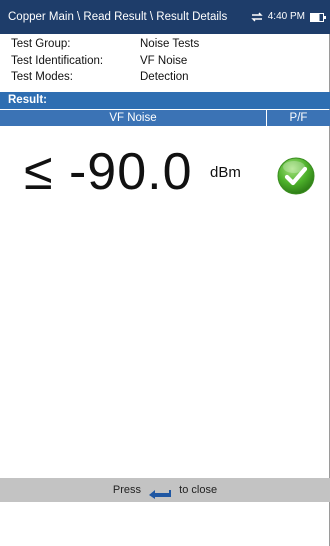  I want to click on info-label: Test Identification:, so click(57, 60).